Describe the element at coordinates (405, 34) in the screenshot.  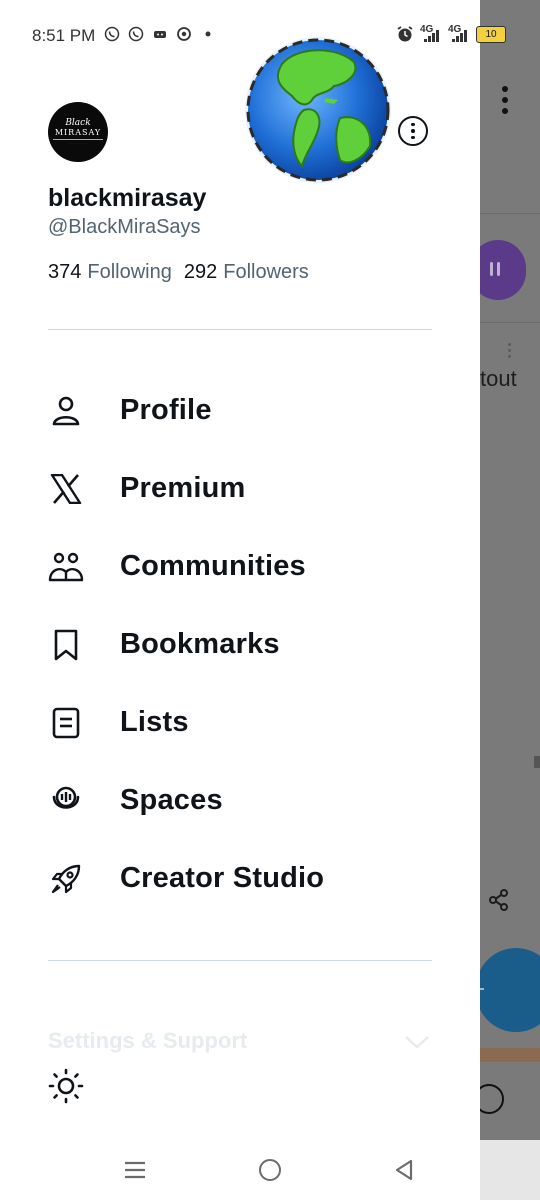
I see `alarm-icon` at that location.